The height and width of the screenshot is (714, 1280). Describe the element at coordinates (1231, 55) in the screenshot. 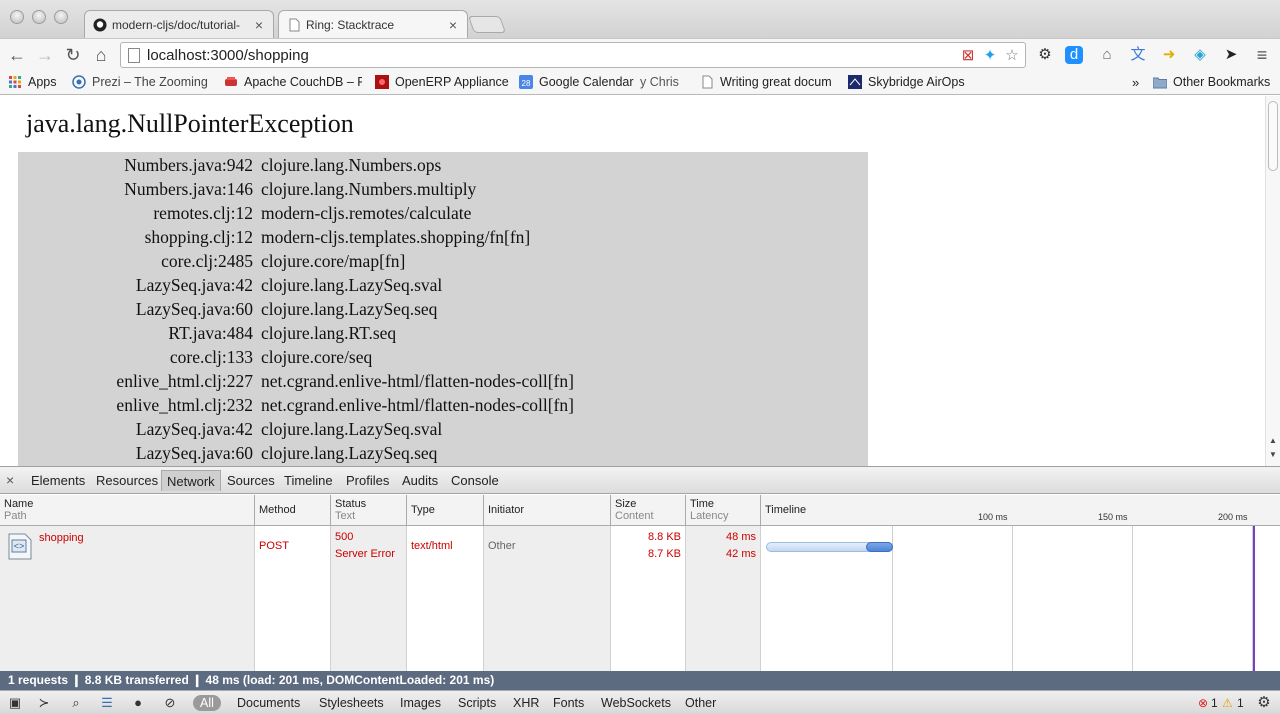

I see `bird-extension-icon: ➤` at that location.